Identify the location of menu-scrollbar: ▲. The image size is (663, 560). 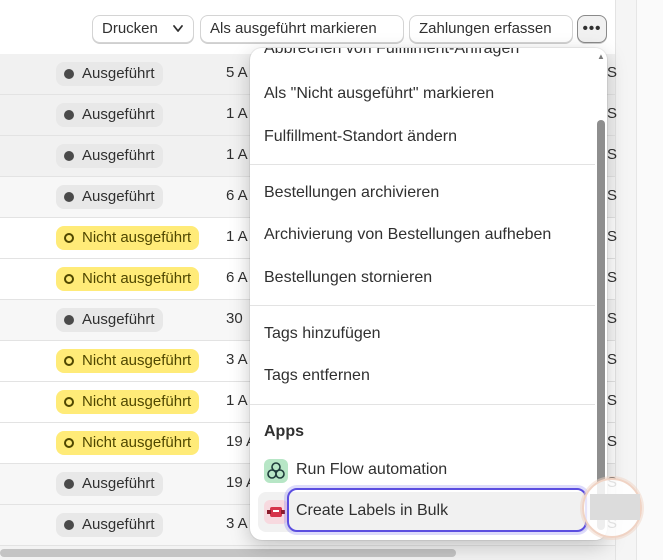
(601, 294).